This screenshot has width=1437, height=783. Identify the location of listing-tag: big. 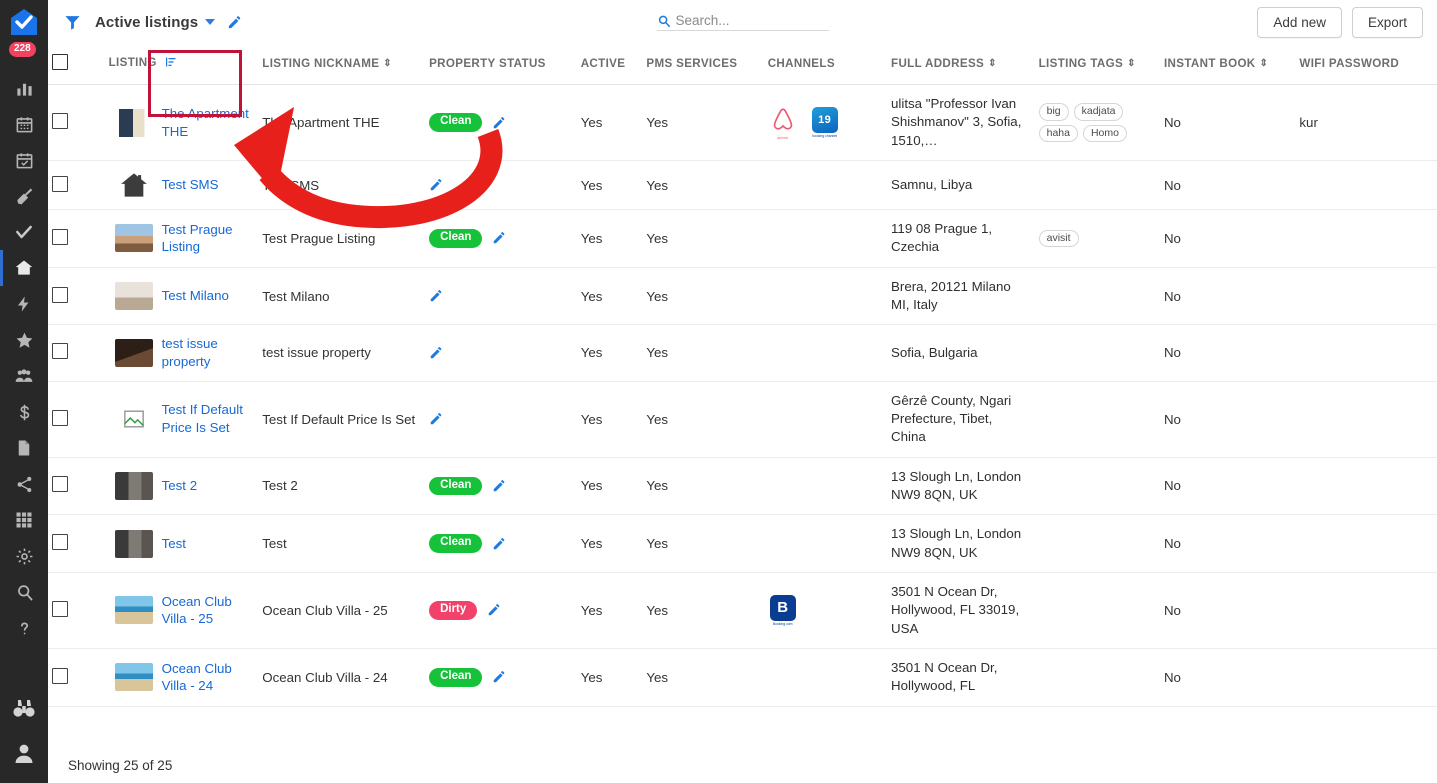
(1053, 112).